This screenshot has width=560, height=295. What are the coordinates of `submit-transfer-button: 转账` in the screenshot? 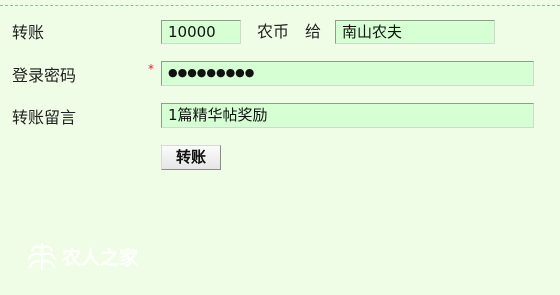 It's located at (191, 157).